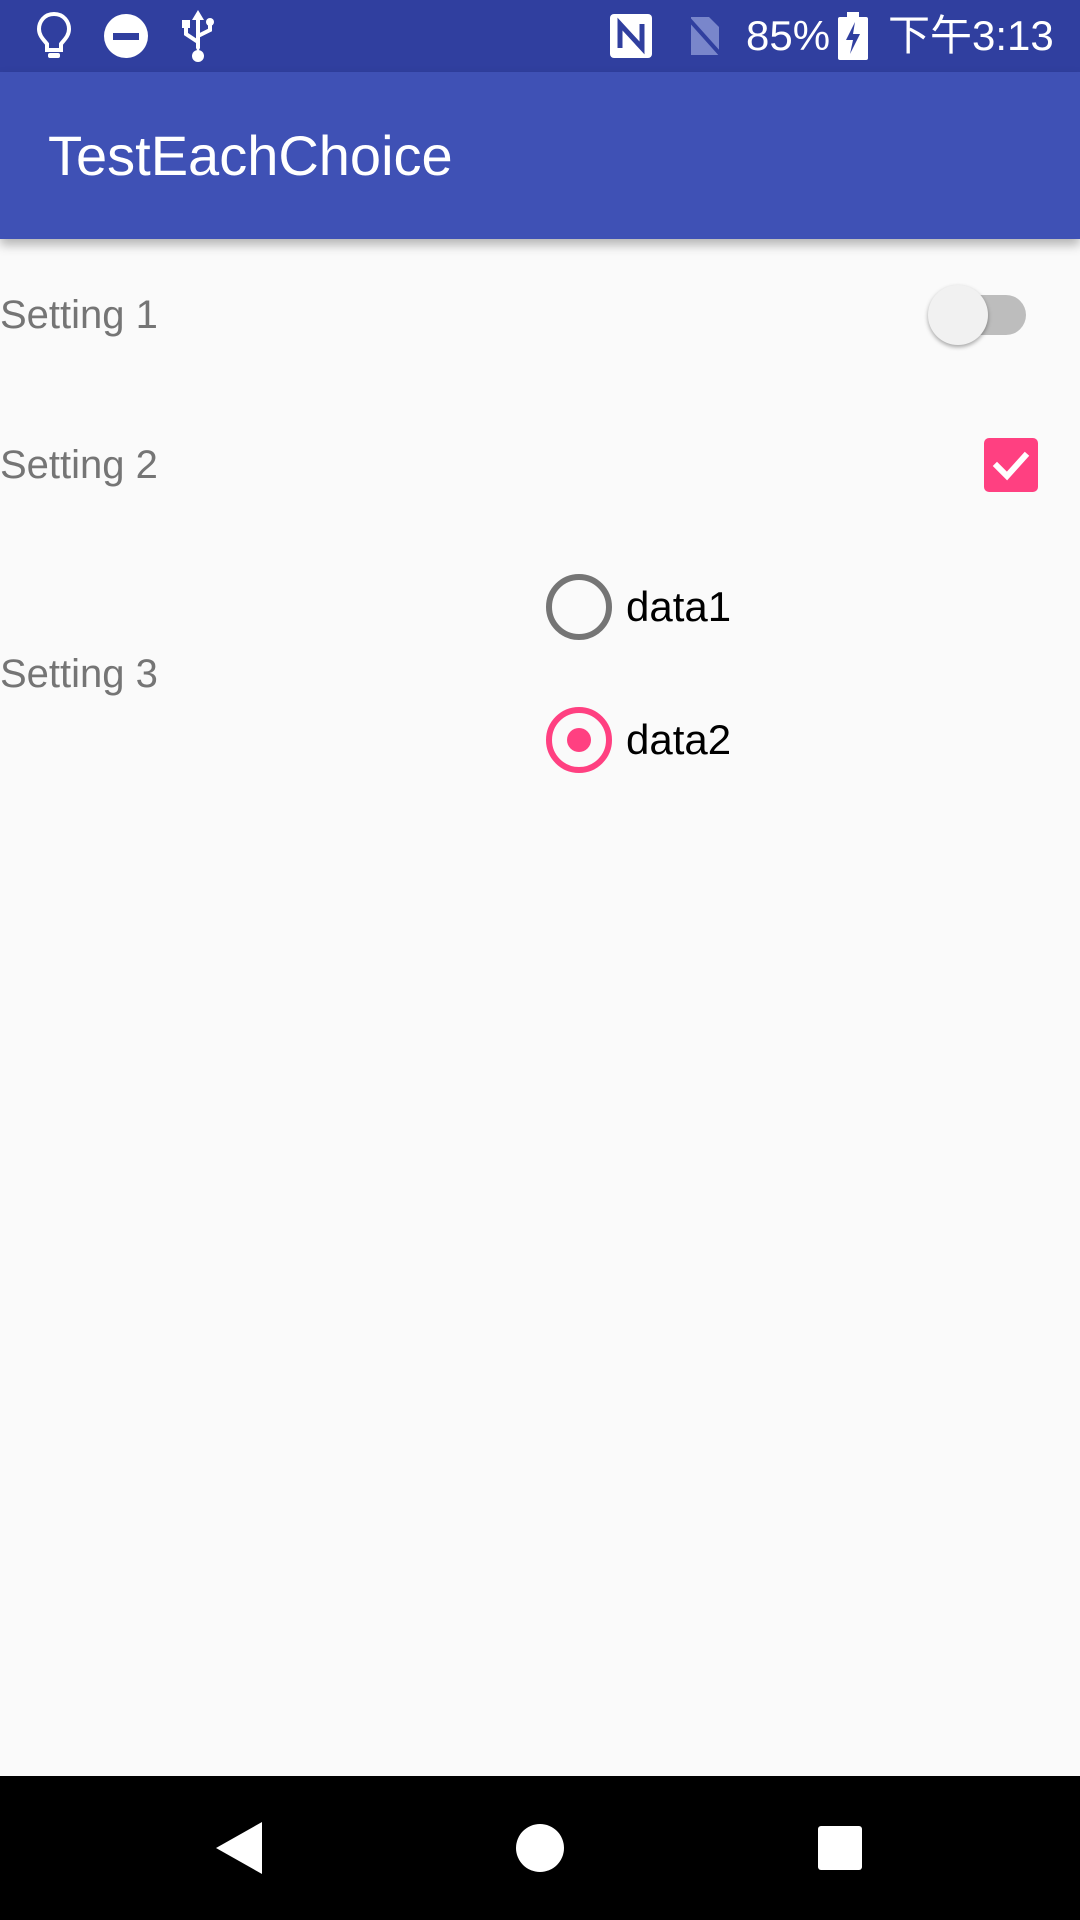 The image size is (1080, 1920). I want to click on battery-charging-icon, so click(853, 36).